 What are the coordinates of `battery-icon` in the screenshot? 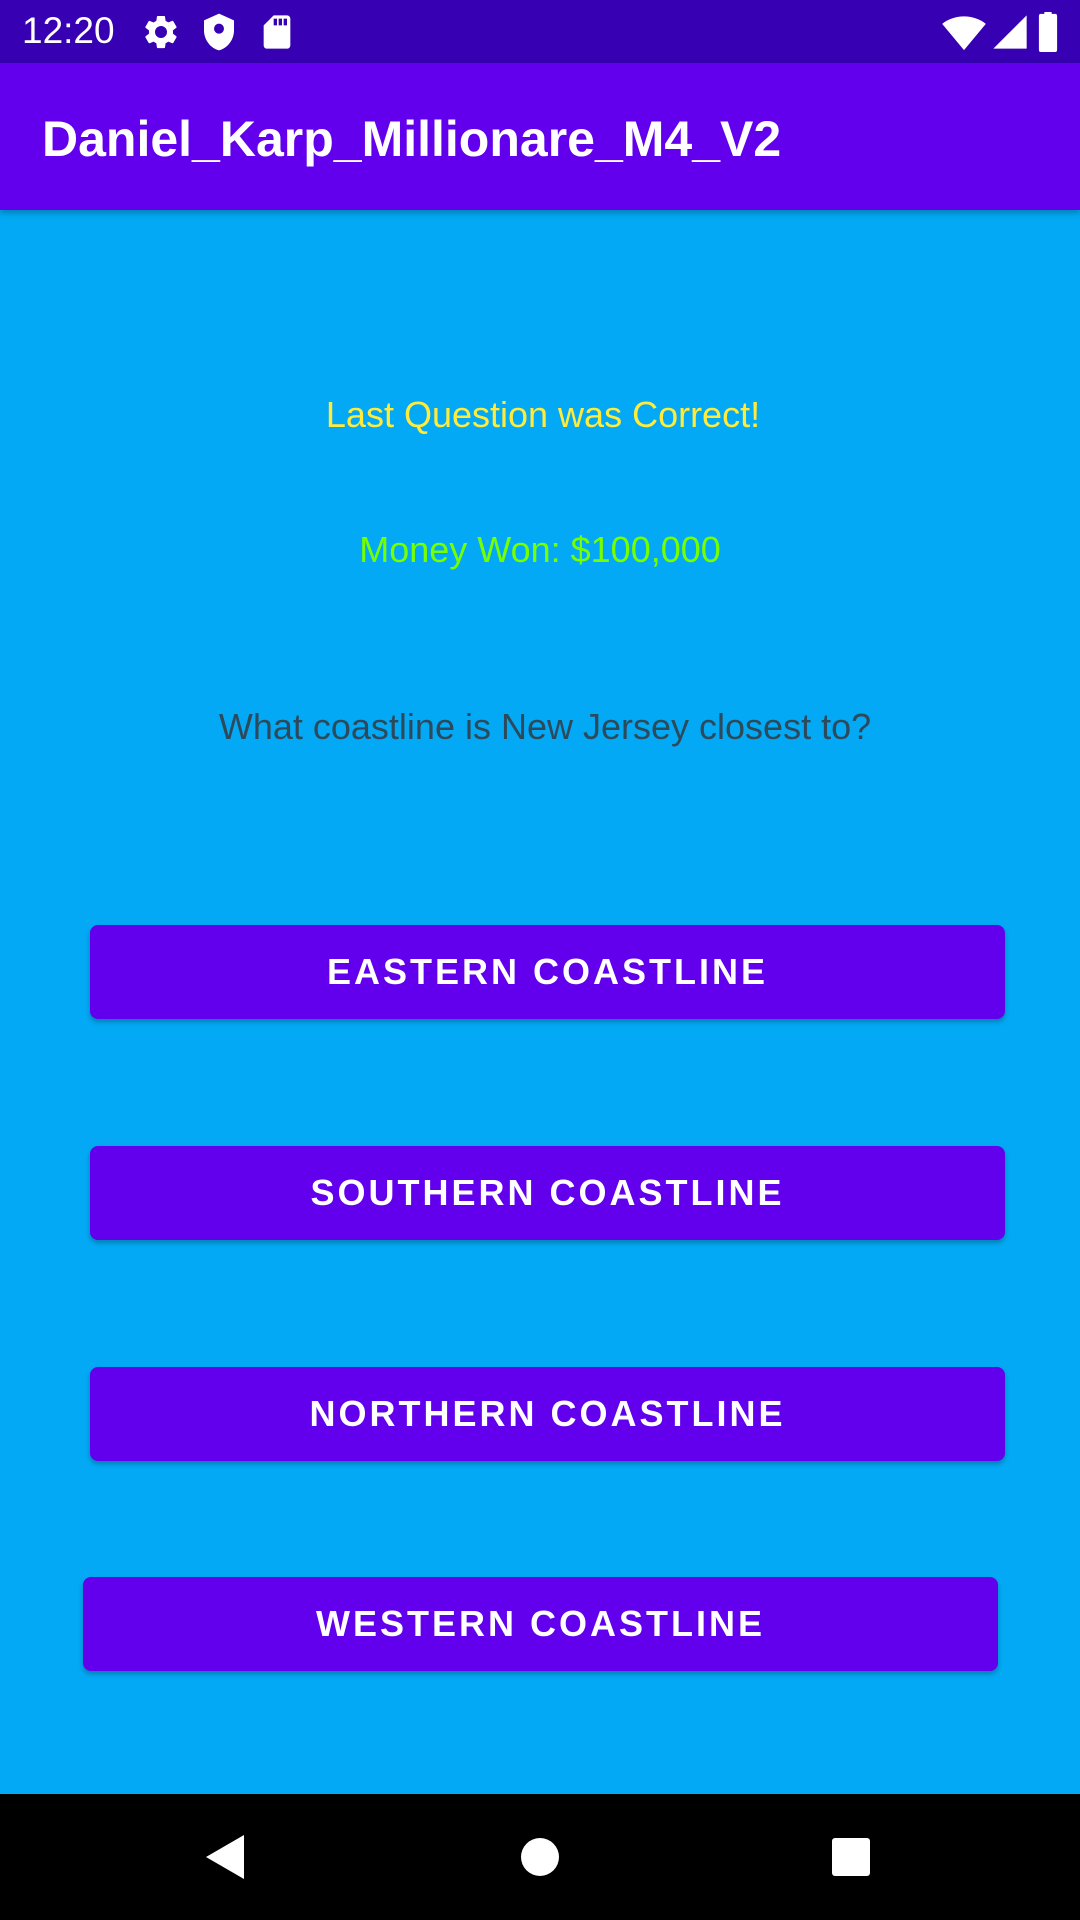 It's located at (1048, 32).